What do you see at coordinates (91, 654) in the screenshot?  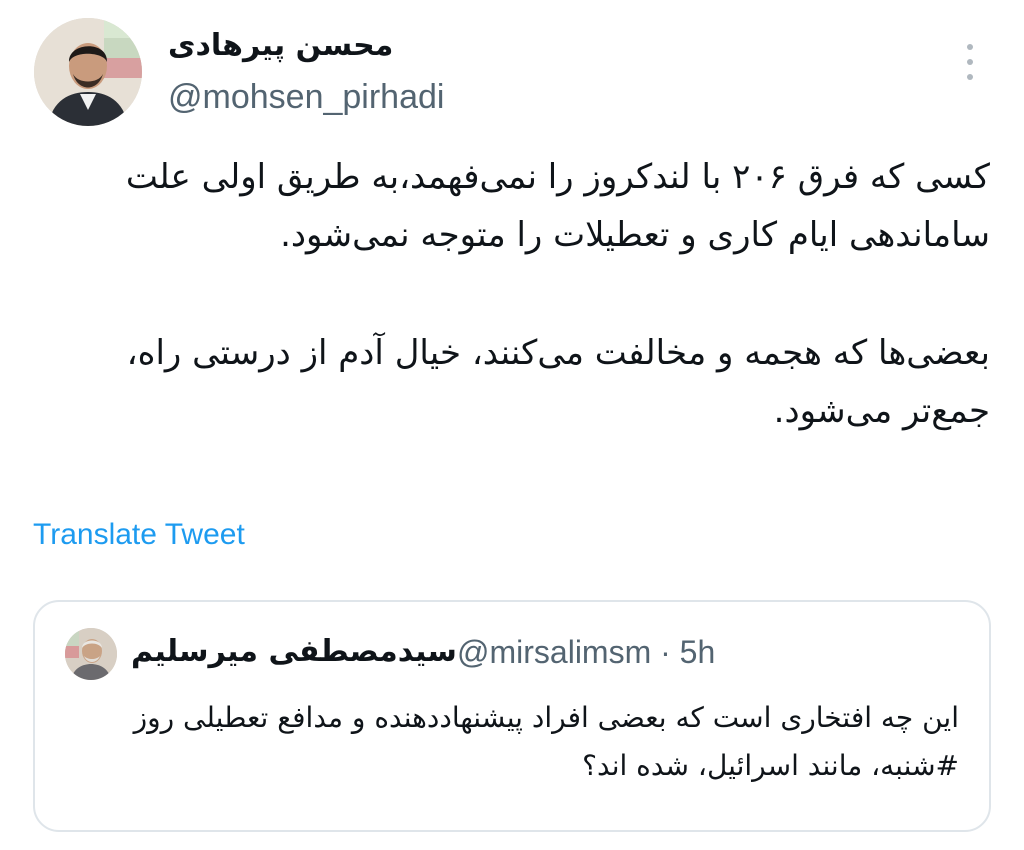 I see `quoted-author-avatar` at bounding box center [91, 654].